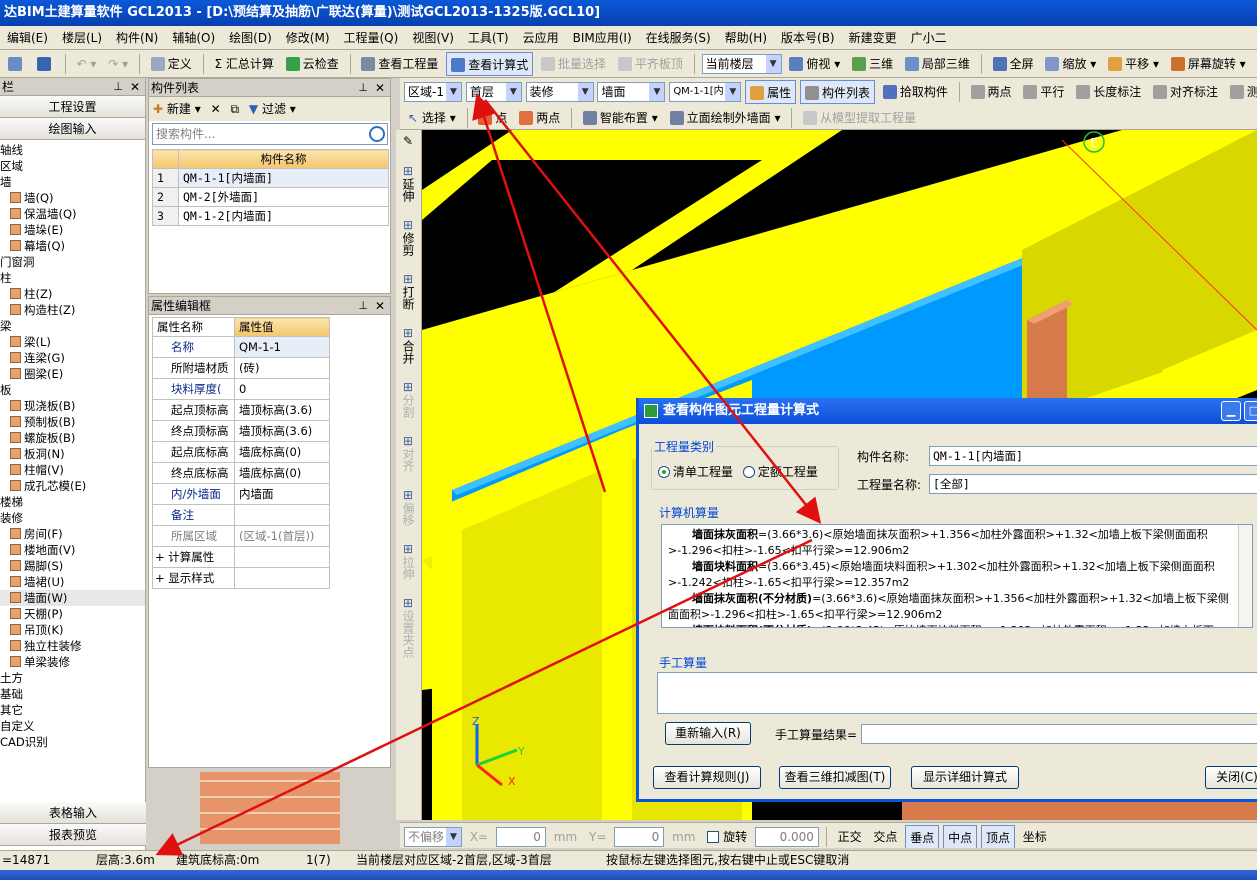  Describe the element at coordinates (650, 64) in the screenshot. I see `level-slab-button: 平齐板顶` at that location.